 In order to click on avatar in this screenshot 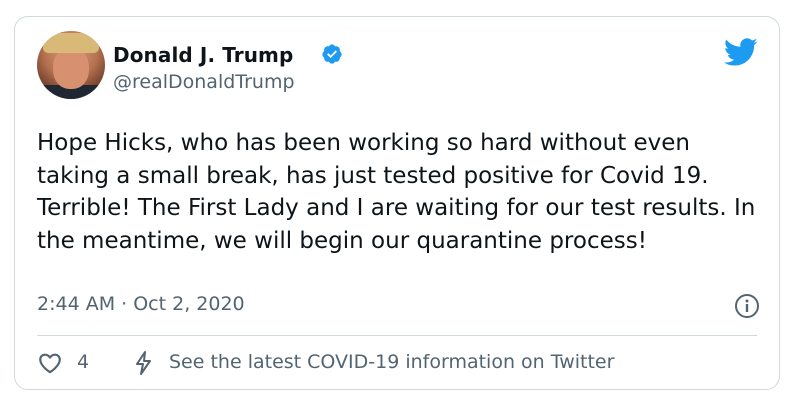, I will do `click(71, 65)`.